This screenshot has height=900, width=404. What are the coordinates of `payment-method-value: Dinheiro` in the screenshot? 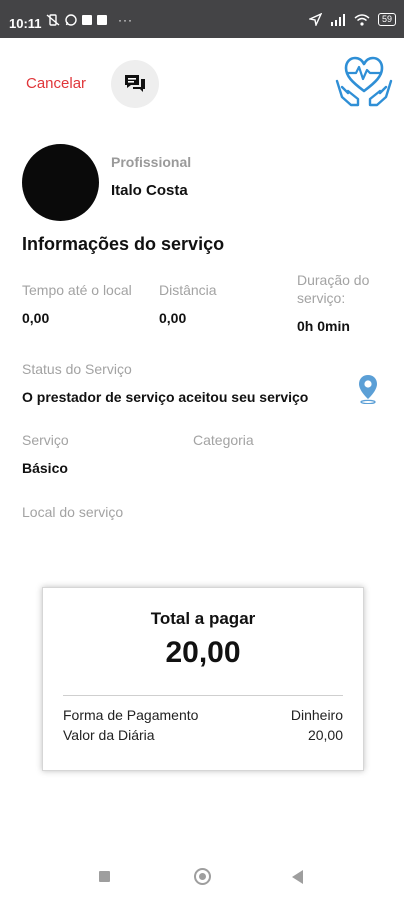 It's located at (316, 715).